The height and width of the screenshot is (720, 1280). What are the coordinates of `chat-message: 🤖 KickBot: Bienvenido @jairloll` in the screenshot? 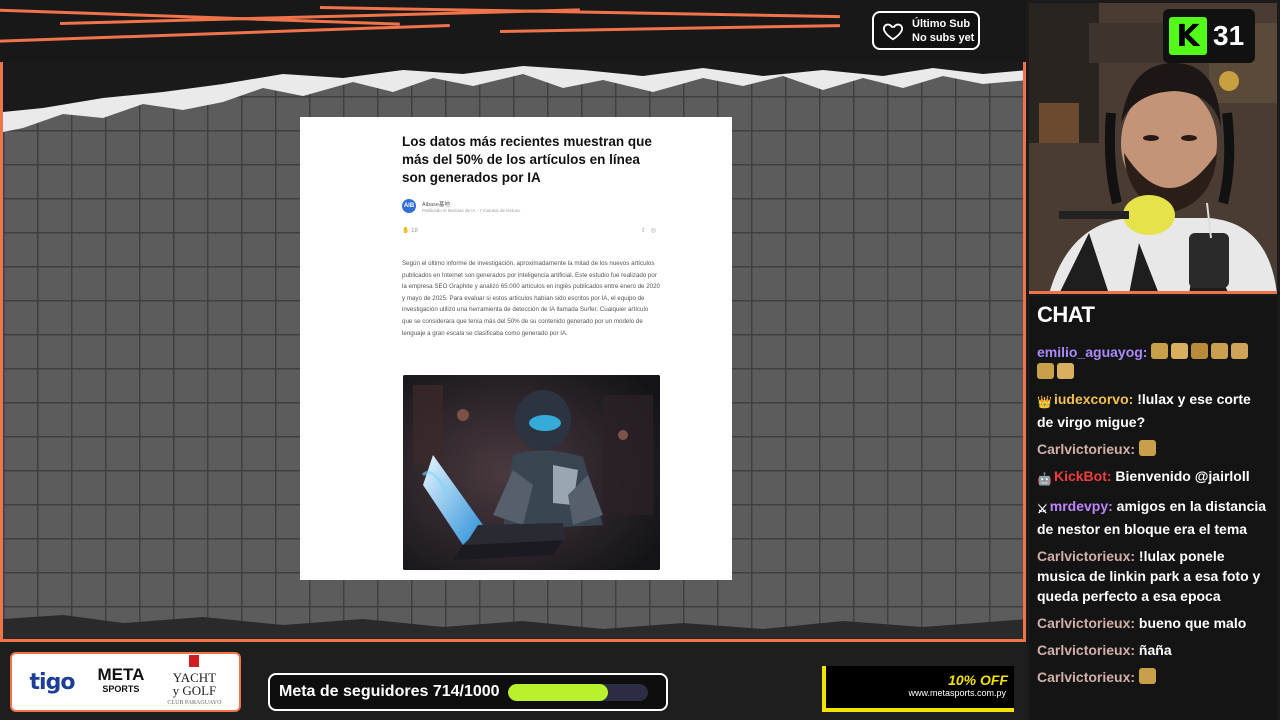 It's located at (1153, 477).